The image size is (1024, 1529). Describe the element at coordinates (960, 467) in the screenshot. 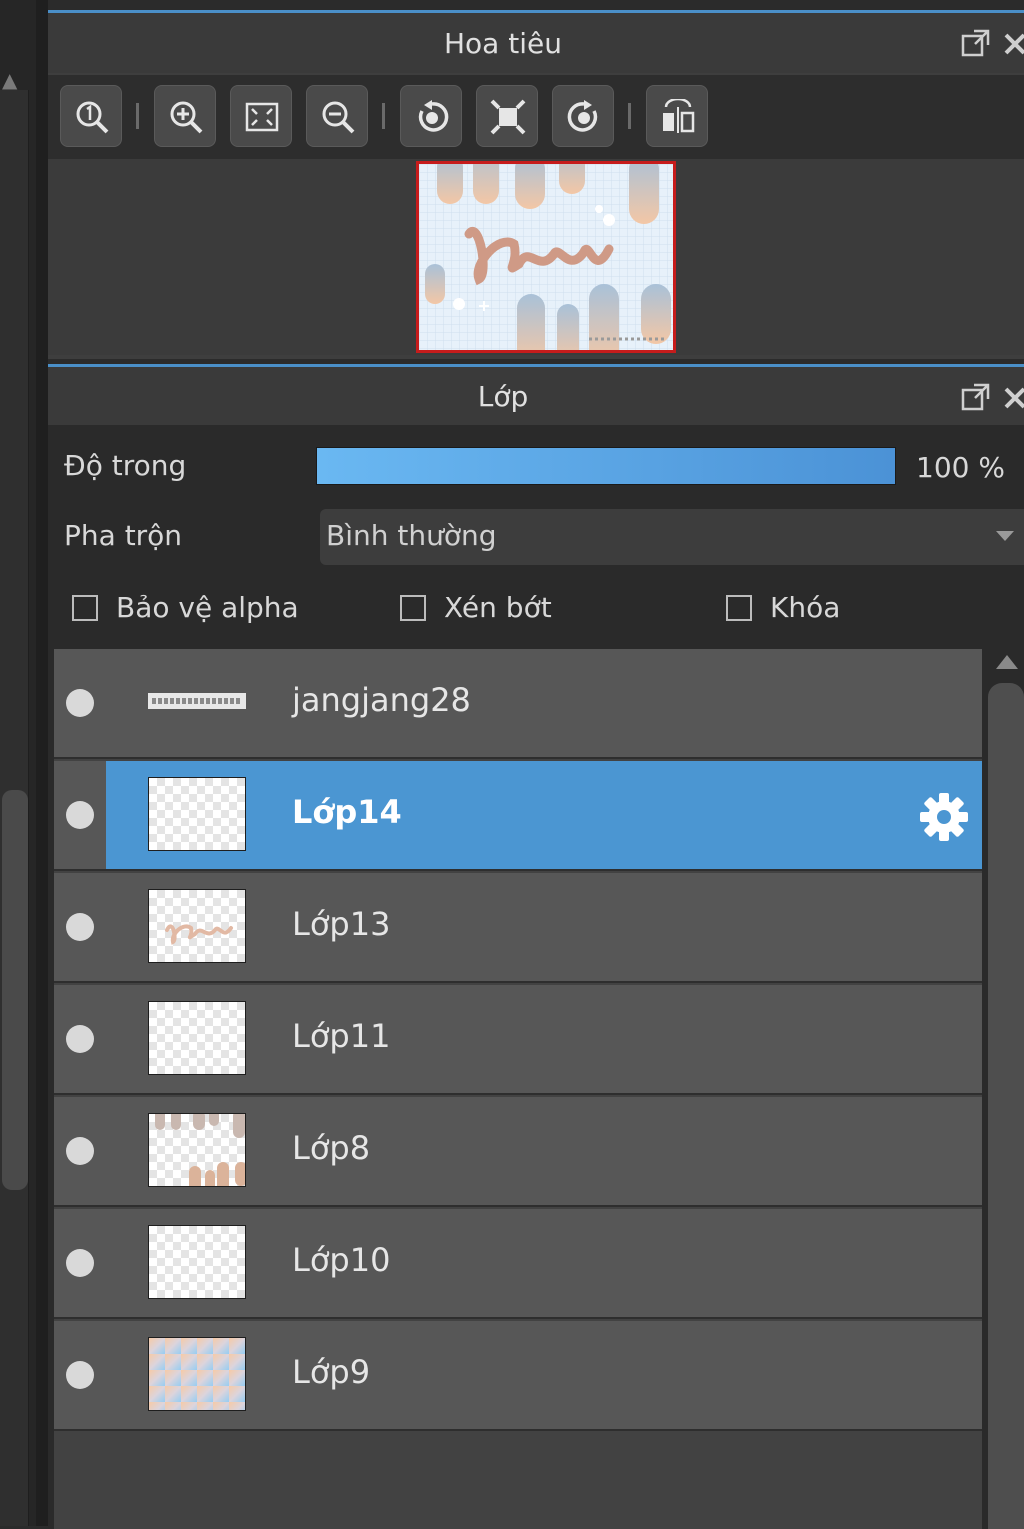

I see `opacity-value: 100 %` at that location.